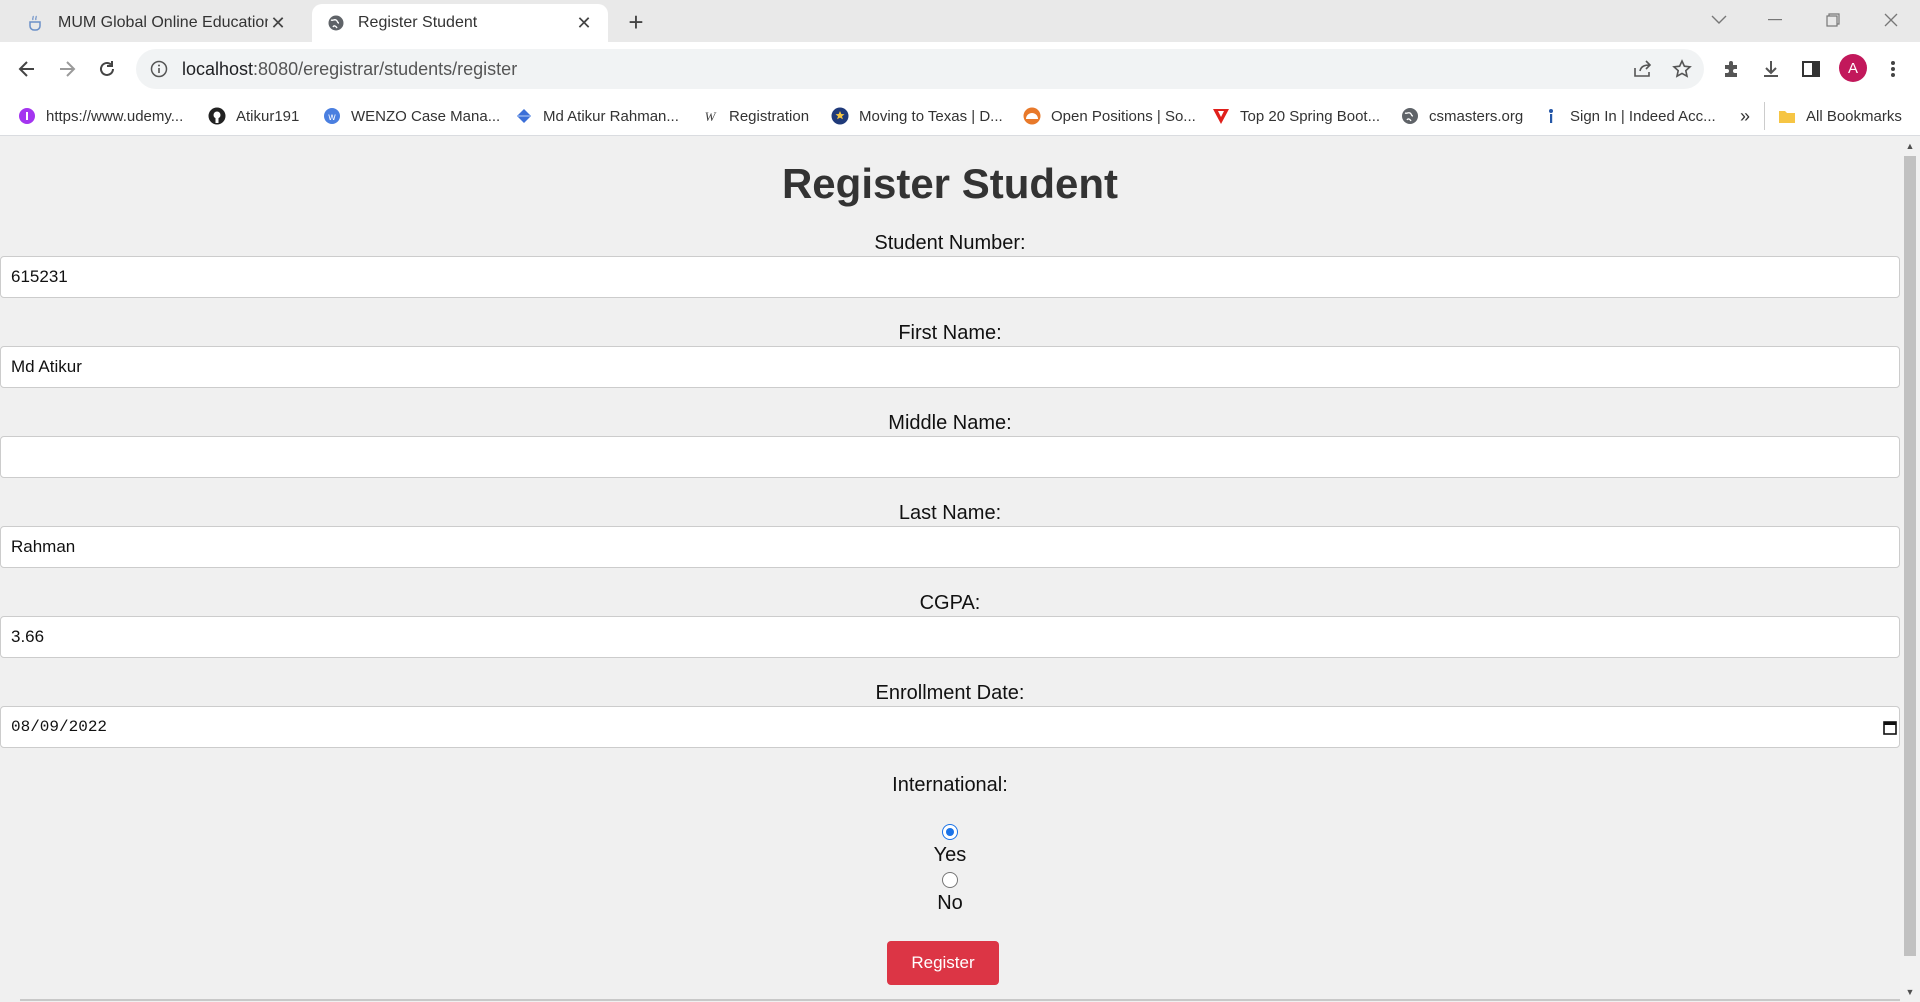  What do you see at coordinates (950, 693) in the screenshot?
I see `enrollment-date-label: Enrollment Date:` at bounding box center [950, 693].